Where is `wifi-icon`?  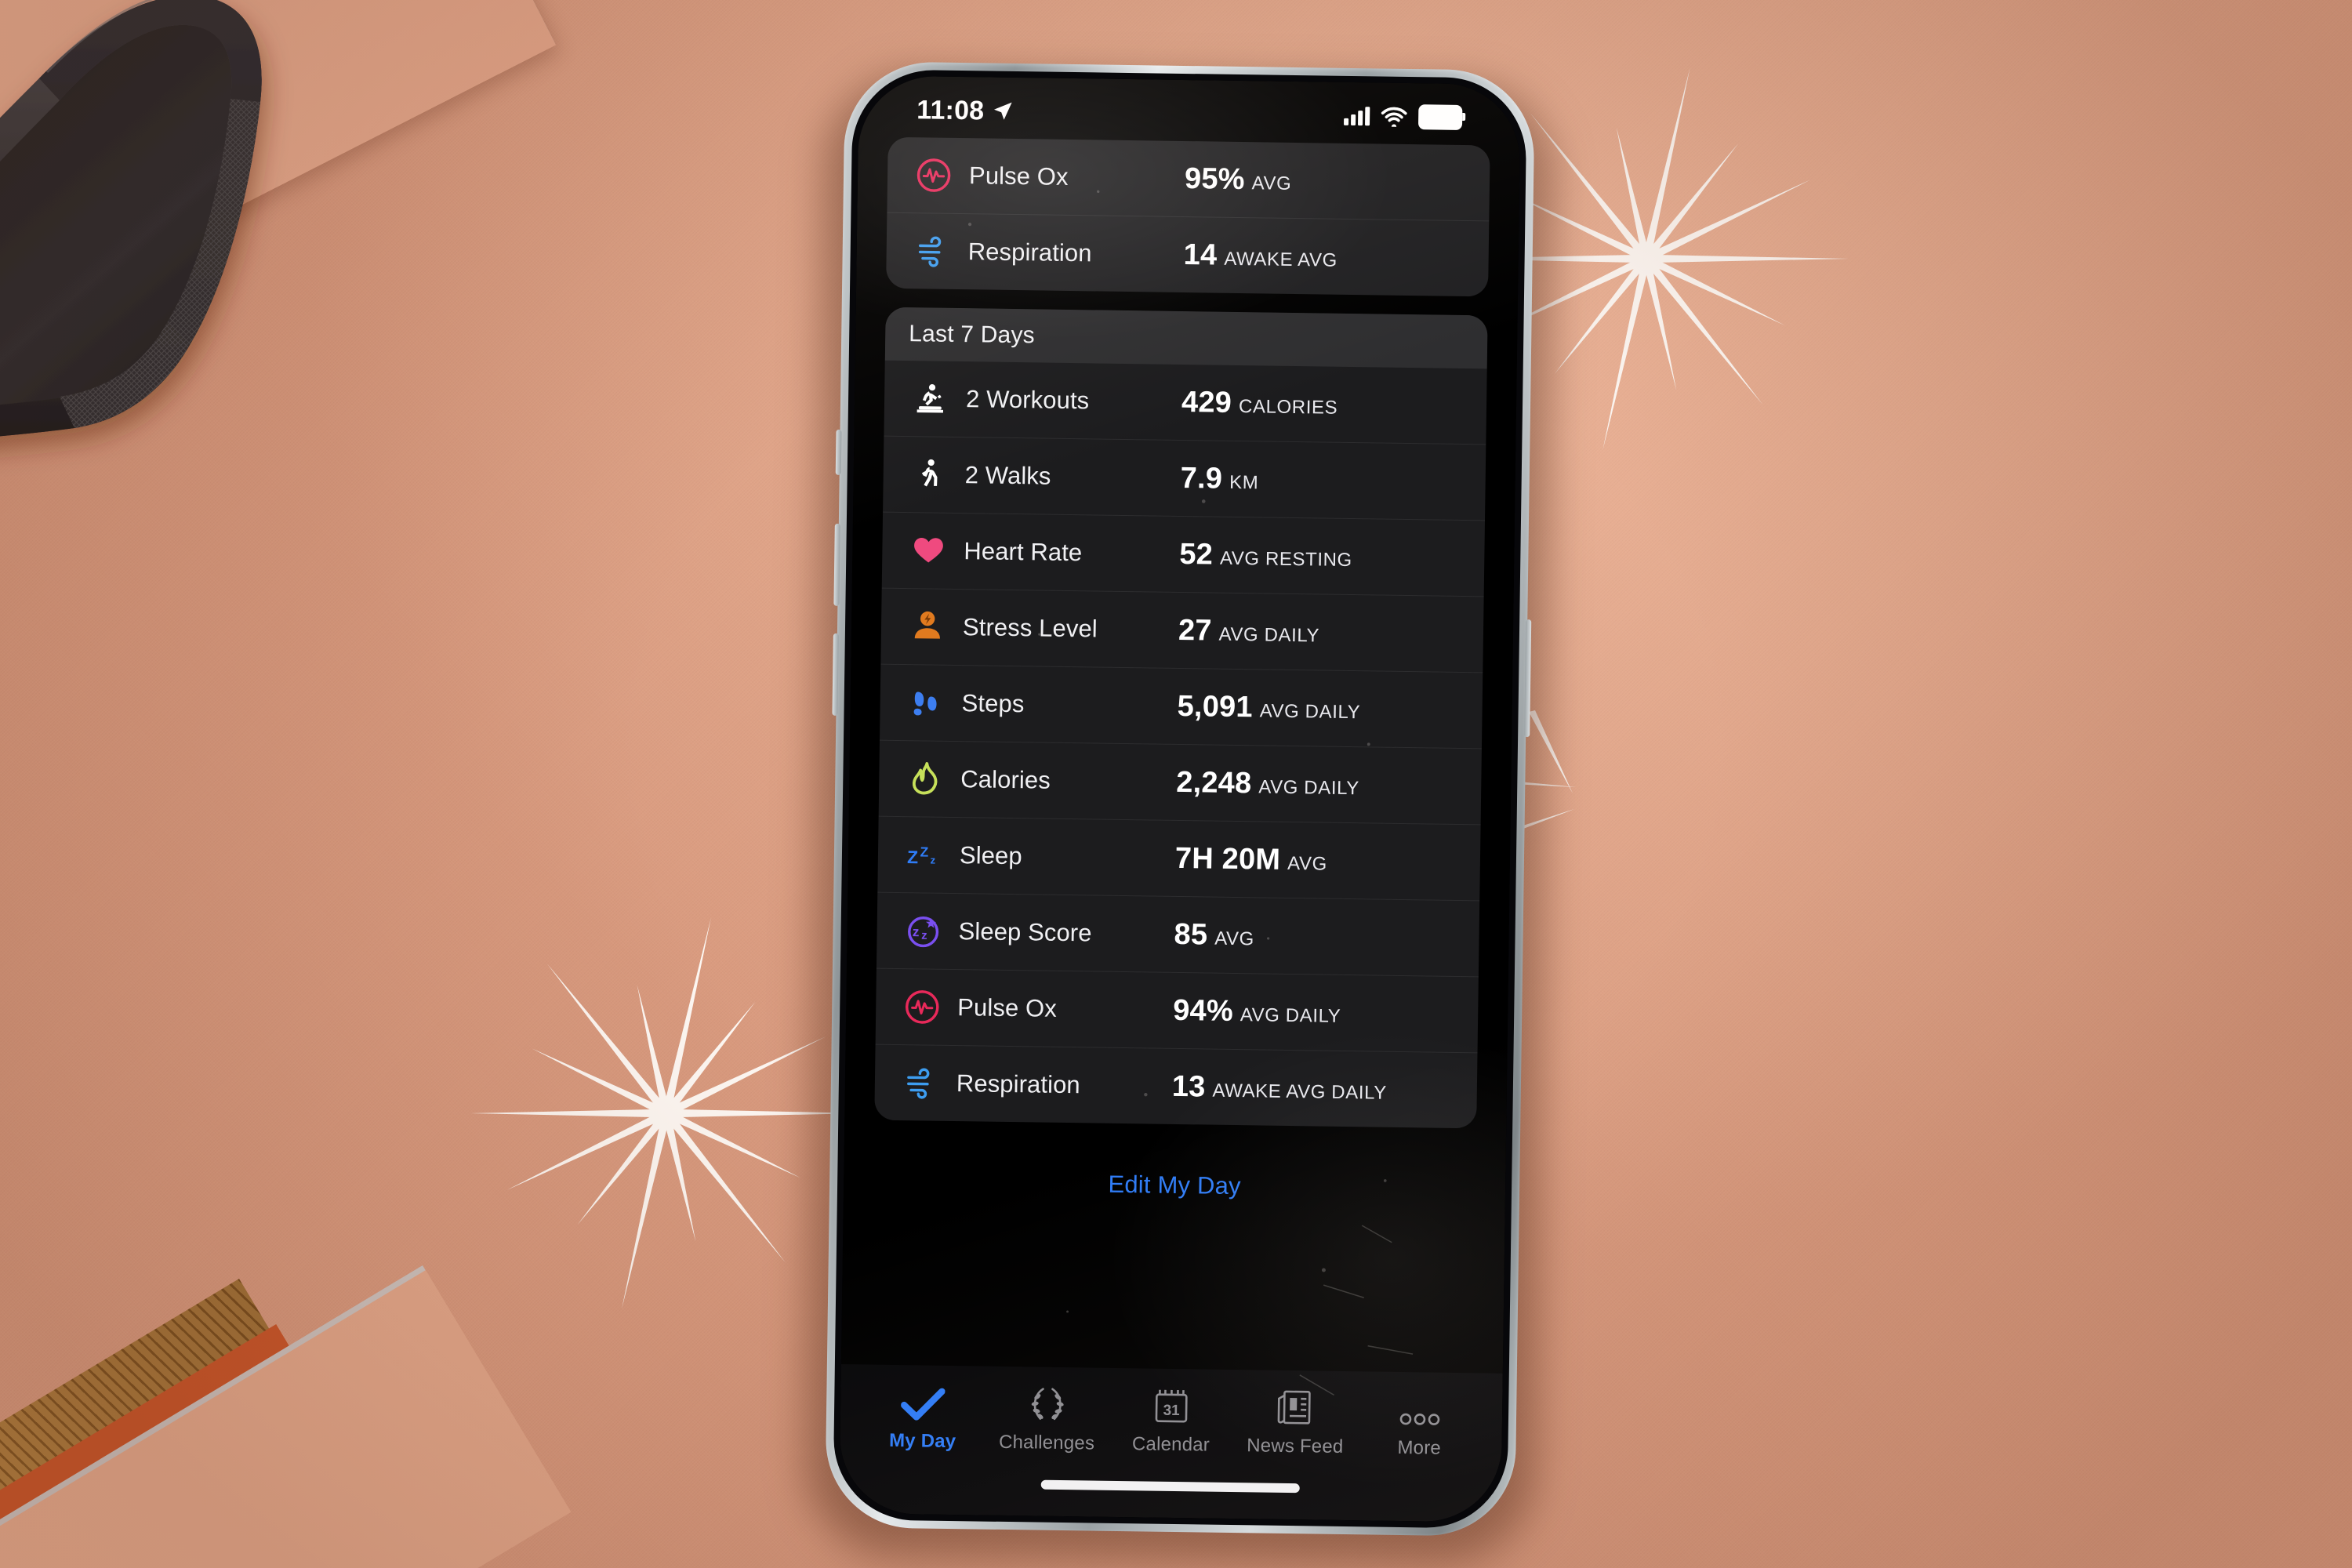 wifi-icon is located at coordinates (1394, 117).